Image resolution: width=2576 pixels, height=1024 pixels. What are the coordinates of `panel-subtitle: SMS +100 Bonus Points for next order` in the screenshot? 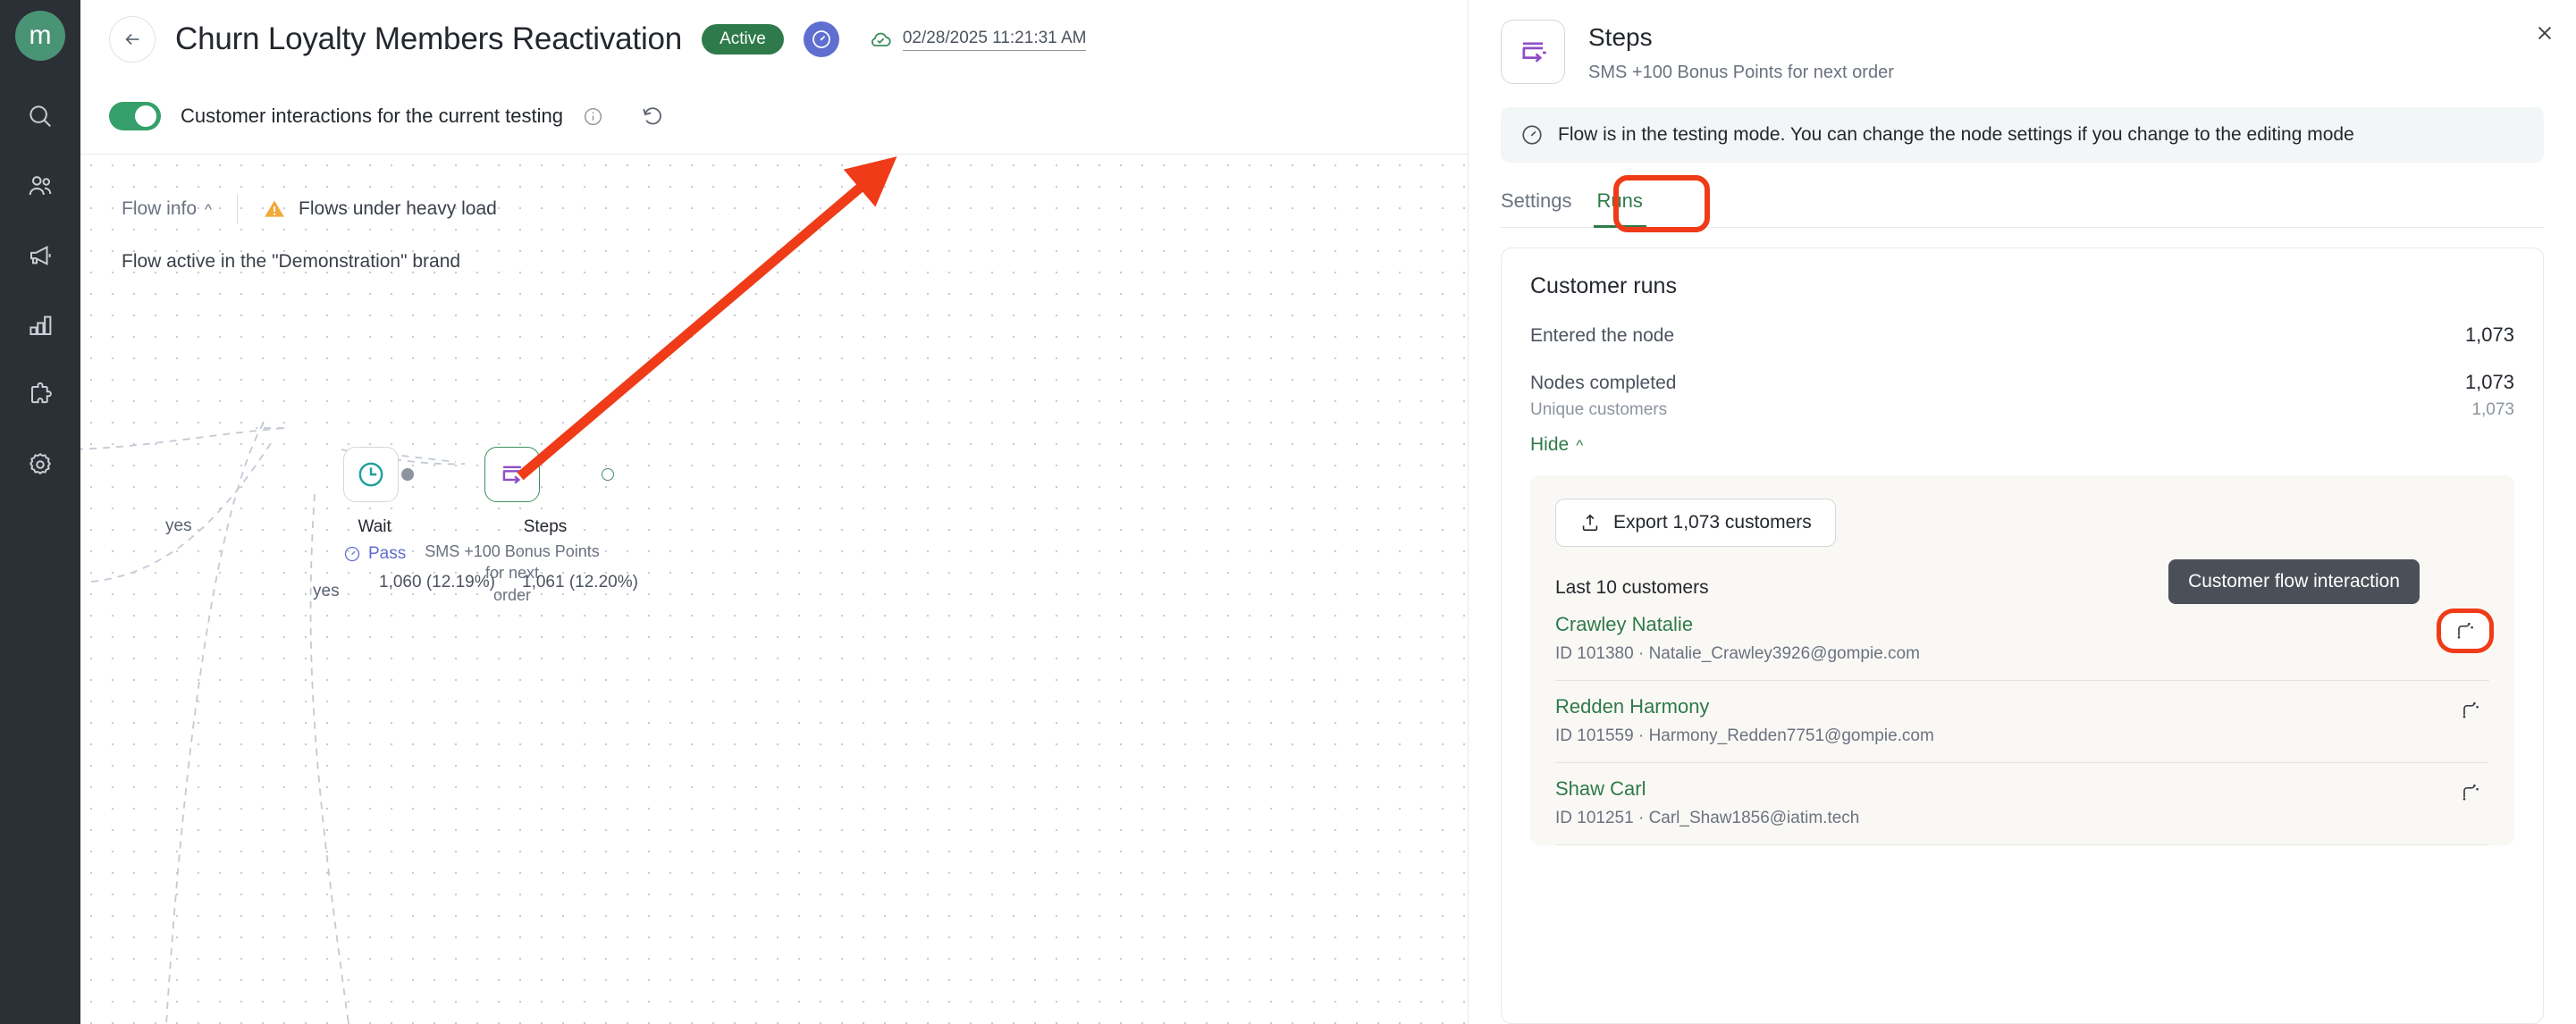 It's located at (1741, 72).